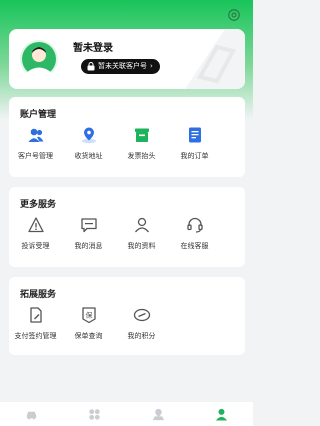  I want to click on section-title: 更多服务, so click(38, 205).